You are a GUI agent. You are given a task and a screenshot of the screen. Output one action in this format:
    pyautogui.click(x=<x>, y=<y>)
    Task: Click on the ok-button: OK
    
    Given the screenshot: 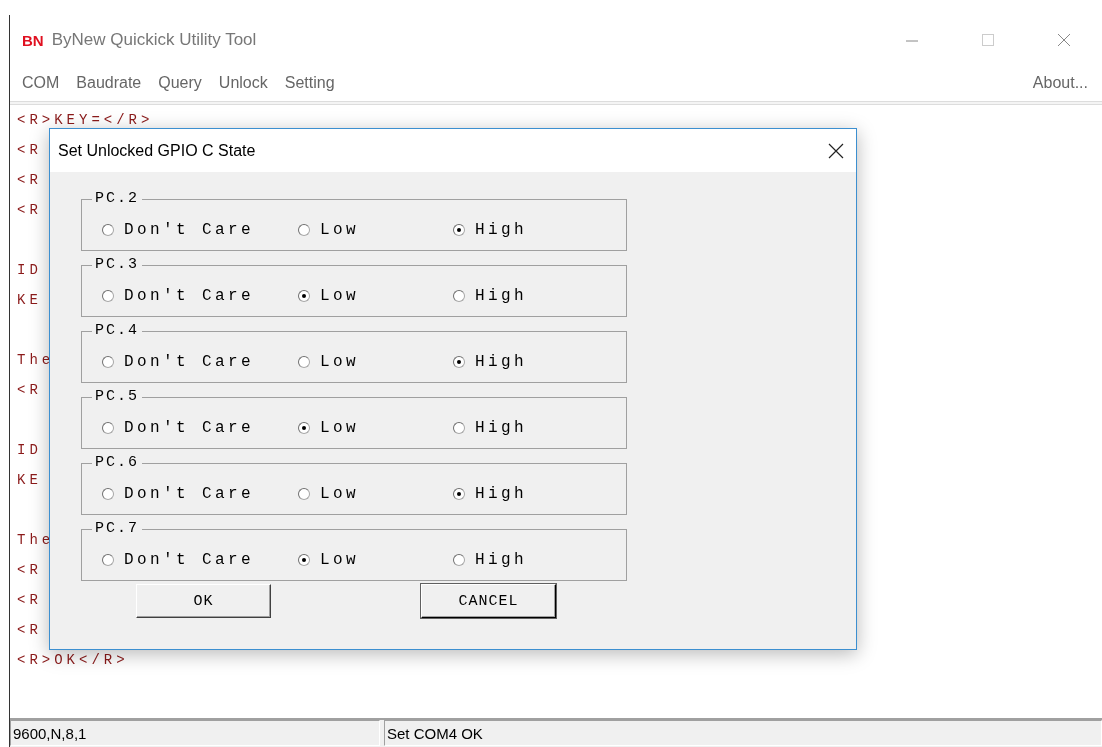 What is the action you would take?
    pyautogui.click(x=203, y=601)
    